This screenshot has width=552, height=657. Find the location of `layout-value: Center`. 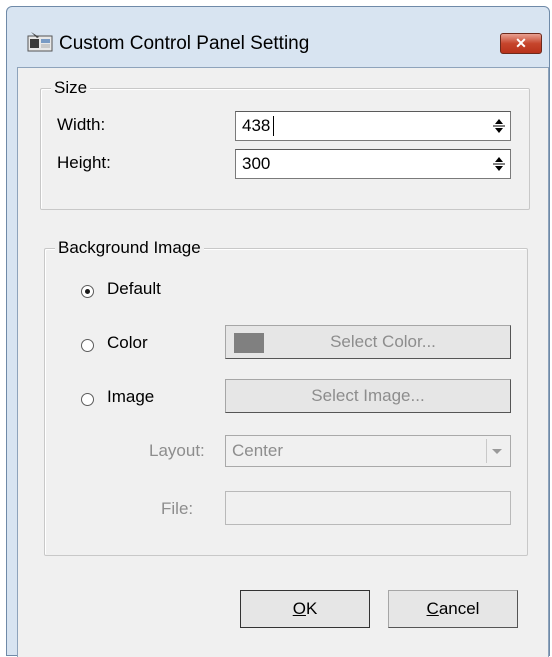

layout-value: Center is located at coordinates (258, 450).